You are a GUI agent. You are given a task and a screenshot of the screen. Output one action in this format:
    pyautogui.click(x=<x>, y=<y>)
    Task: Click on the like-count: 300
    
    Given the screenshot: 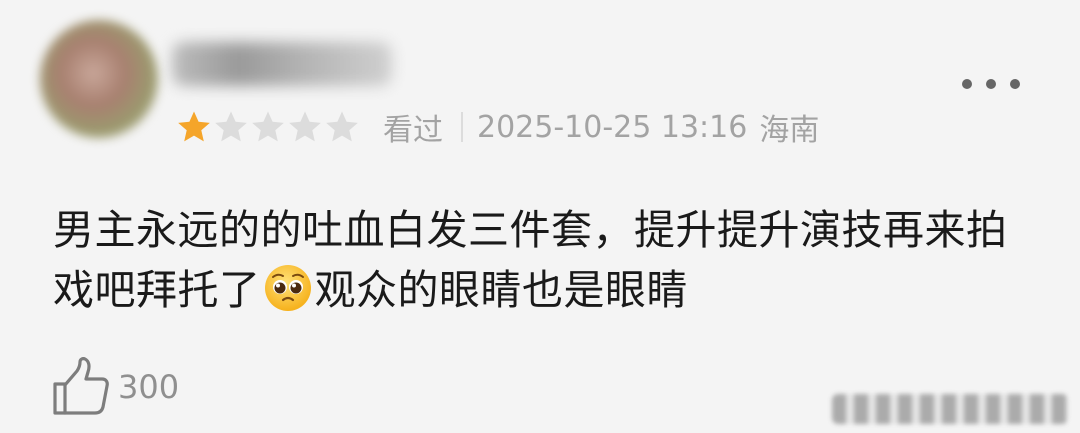 What is the action you would take?
    pyautogui.click(x=149, y=387)
    